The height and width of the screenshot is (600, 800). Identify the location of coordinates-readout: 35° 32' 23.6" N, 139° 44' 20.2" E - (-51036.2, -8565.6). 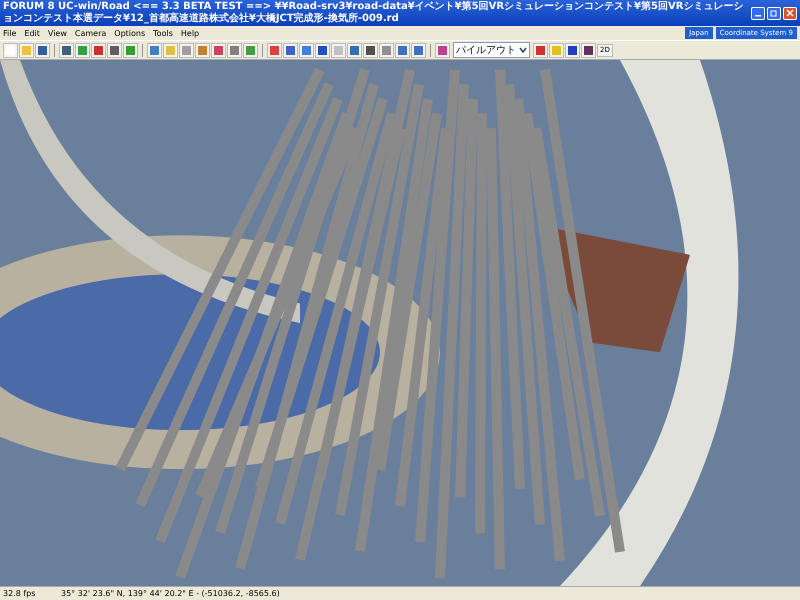
(170, 593).